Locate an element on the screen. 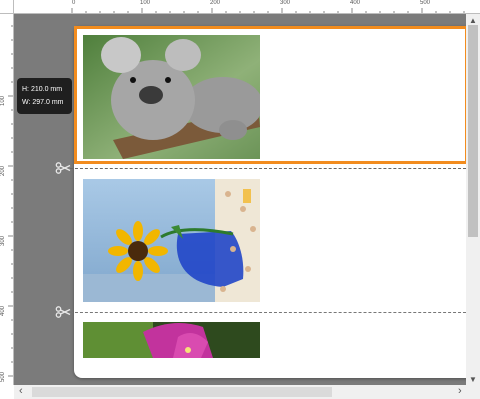  photo-sunflower is located at coordinates (171, 240).